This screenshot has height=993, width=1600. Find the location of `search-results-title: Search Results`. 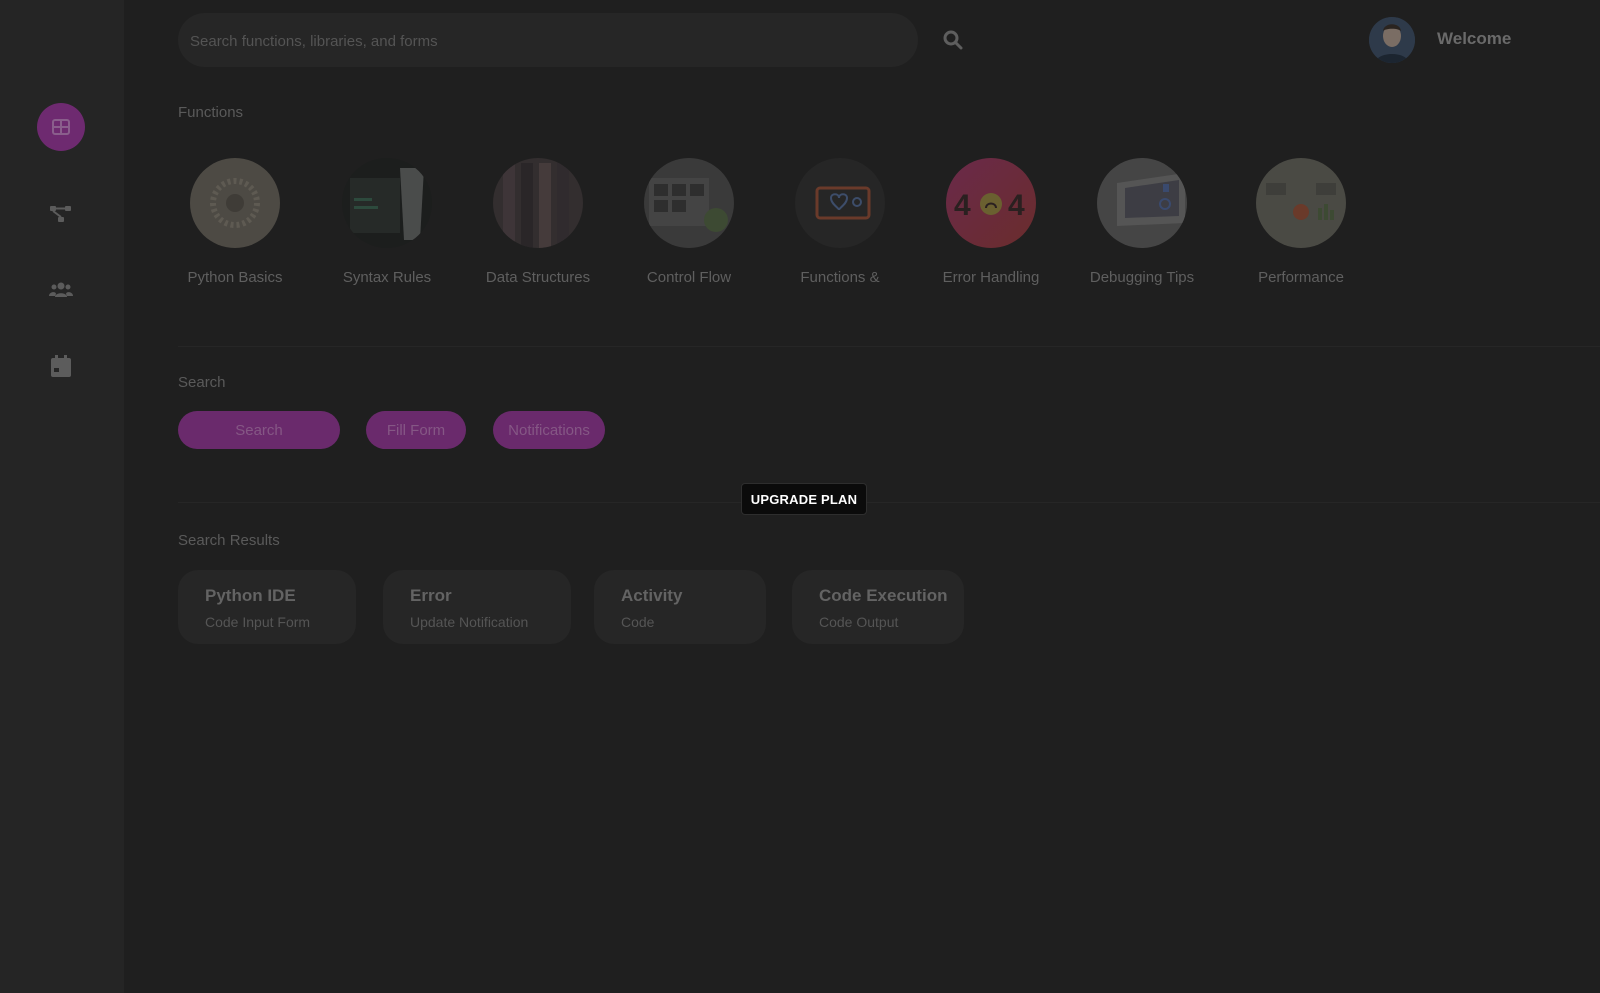

search-results-title: Search Results is located at coordinates (229, 540).